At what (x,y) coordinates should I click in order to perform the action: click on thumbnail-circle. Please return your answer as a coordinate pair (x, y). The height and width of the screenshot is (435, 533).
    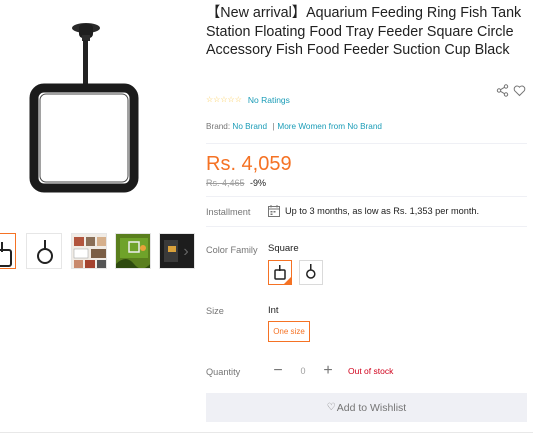
    Looking at the image, I should click on (44, 251).